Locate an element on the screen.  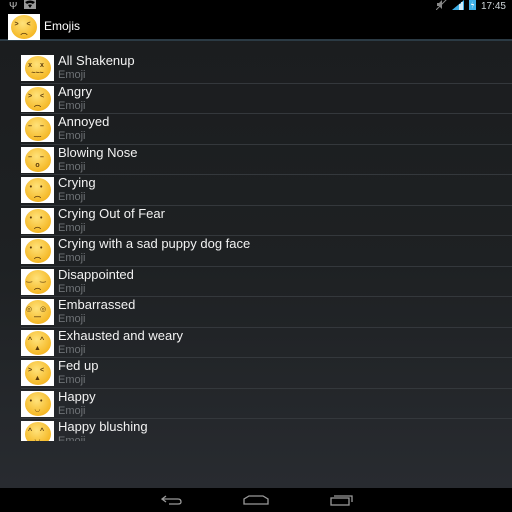
item-title: Happy is located at coordinates (77, 396).